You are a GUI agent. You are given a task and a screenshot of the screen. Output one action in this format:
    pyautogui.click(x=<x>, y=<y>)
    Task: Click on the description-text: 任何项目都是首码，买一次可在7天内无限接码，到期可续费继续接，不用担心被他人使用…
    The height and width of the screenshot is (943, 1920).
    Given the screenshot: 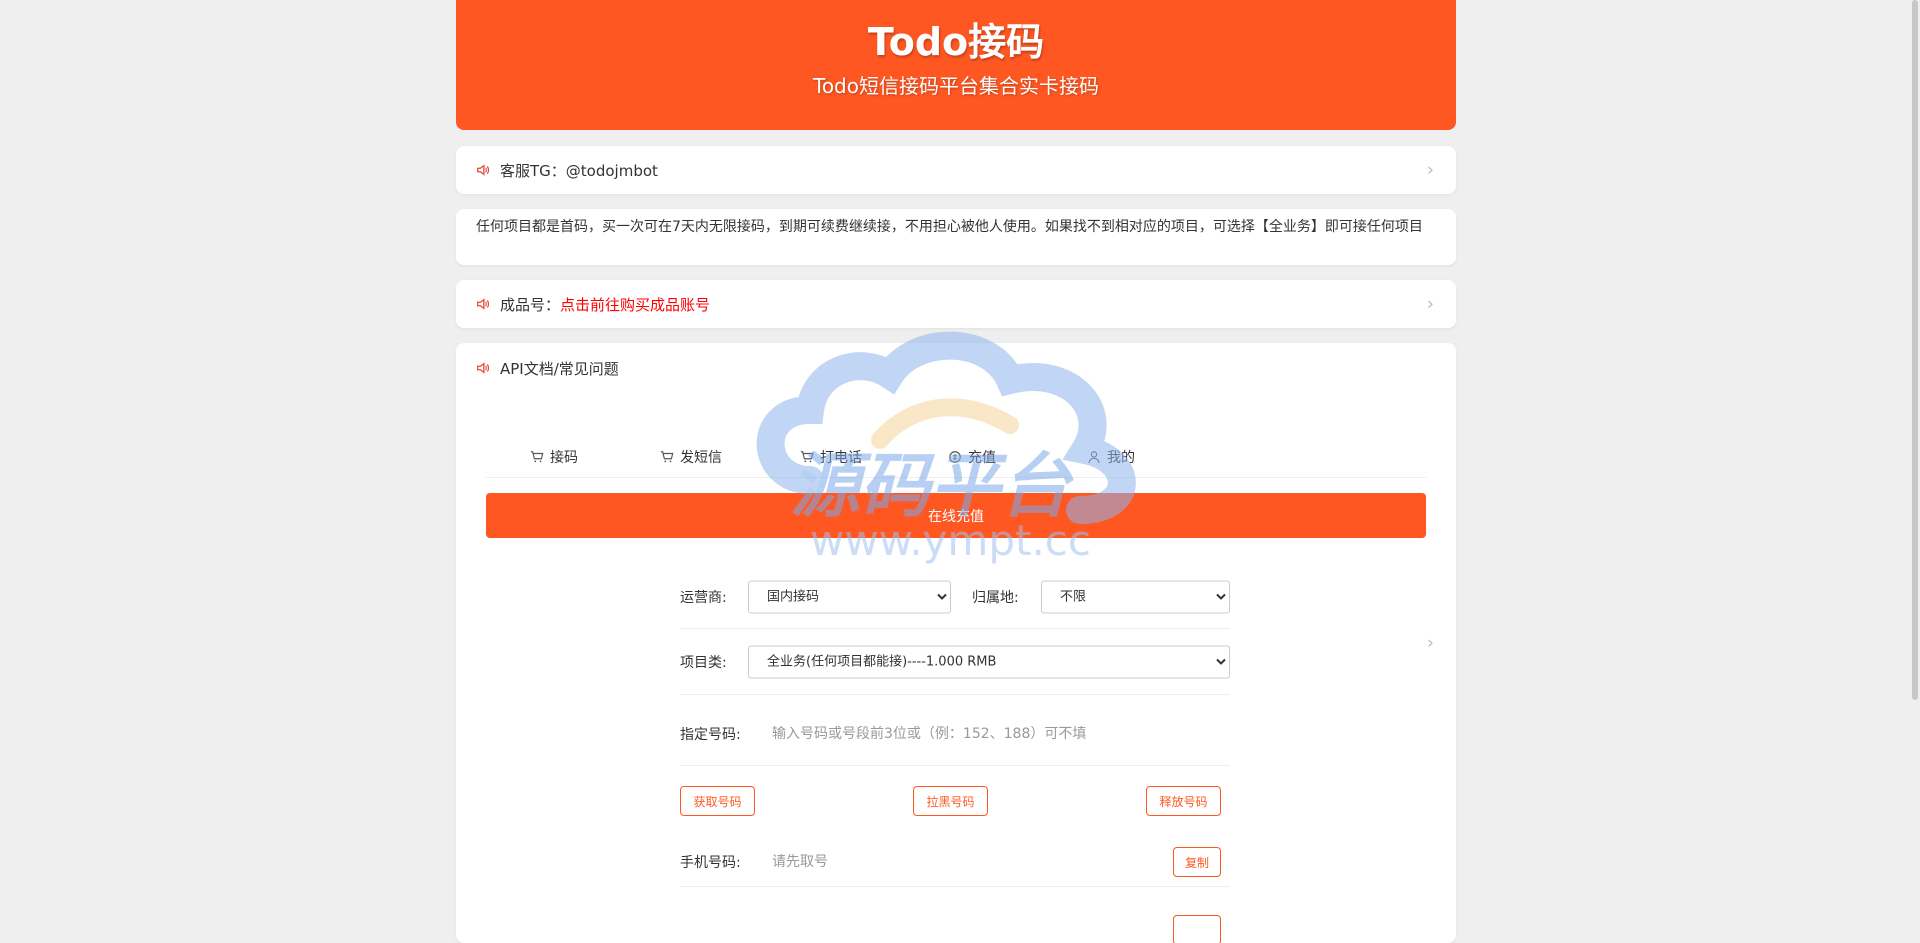 What is the action you would take?
    pyautogui.click(x=949, y=227)
    